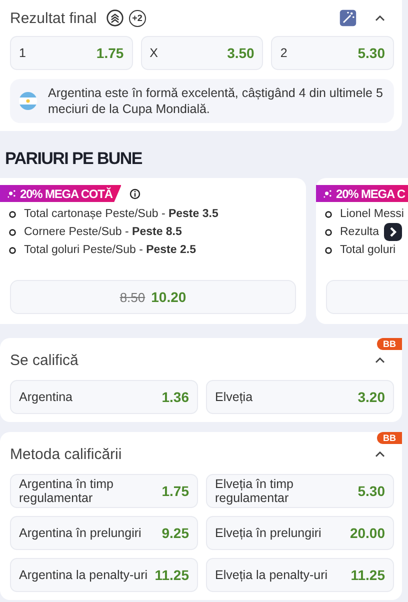  I want to click on market-title: Rezultat final, so click(53, 18).